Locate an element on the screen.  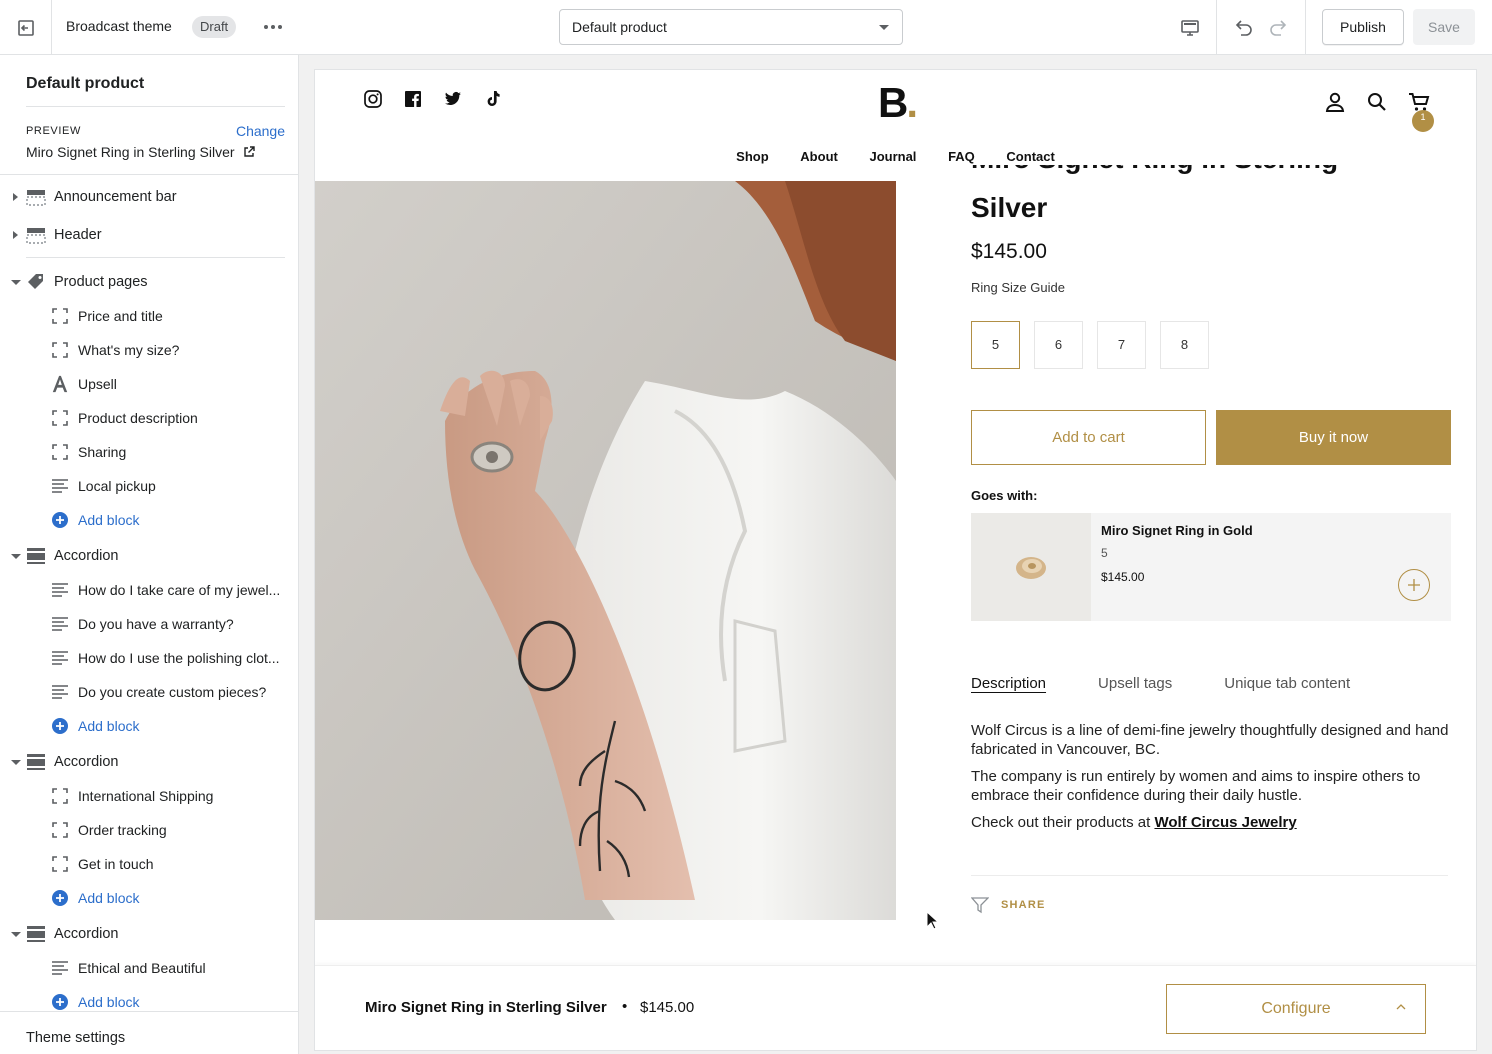
size-option-5: 5 is located at coordinates (995, 345).